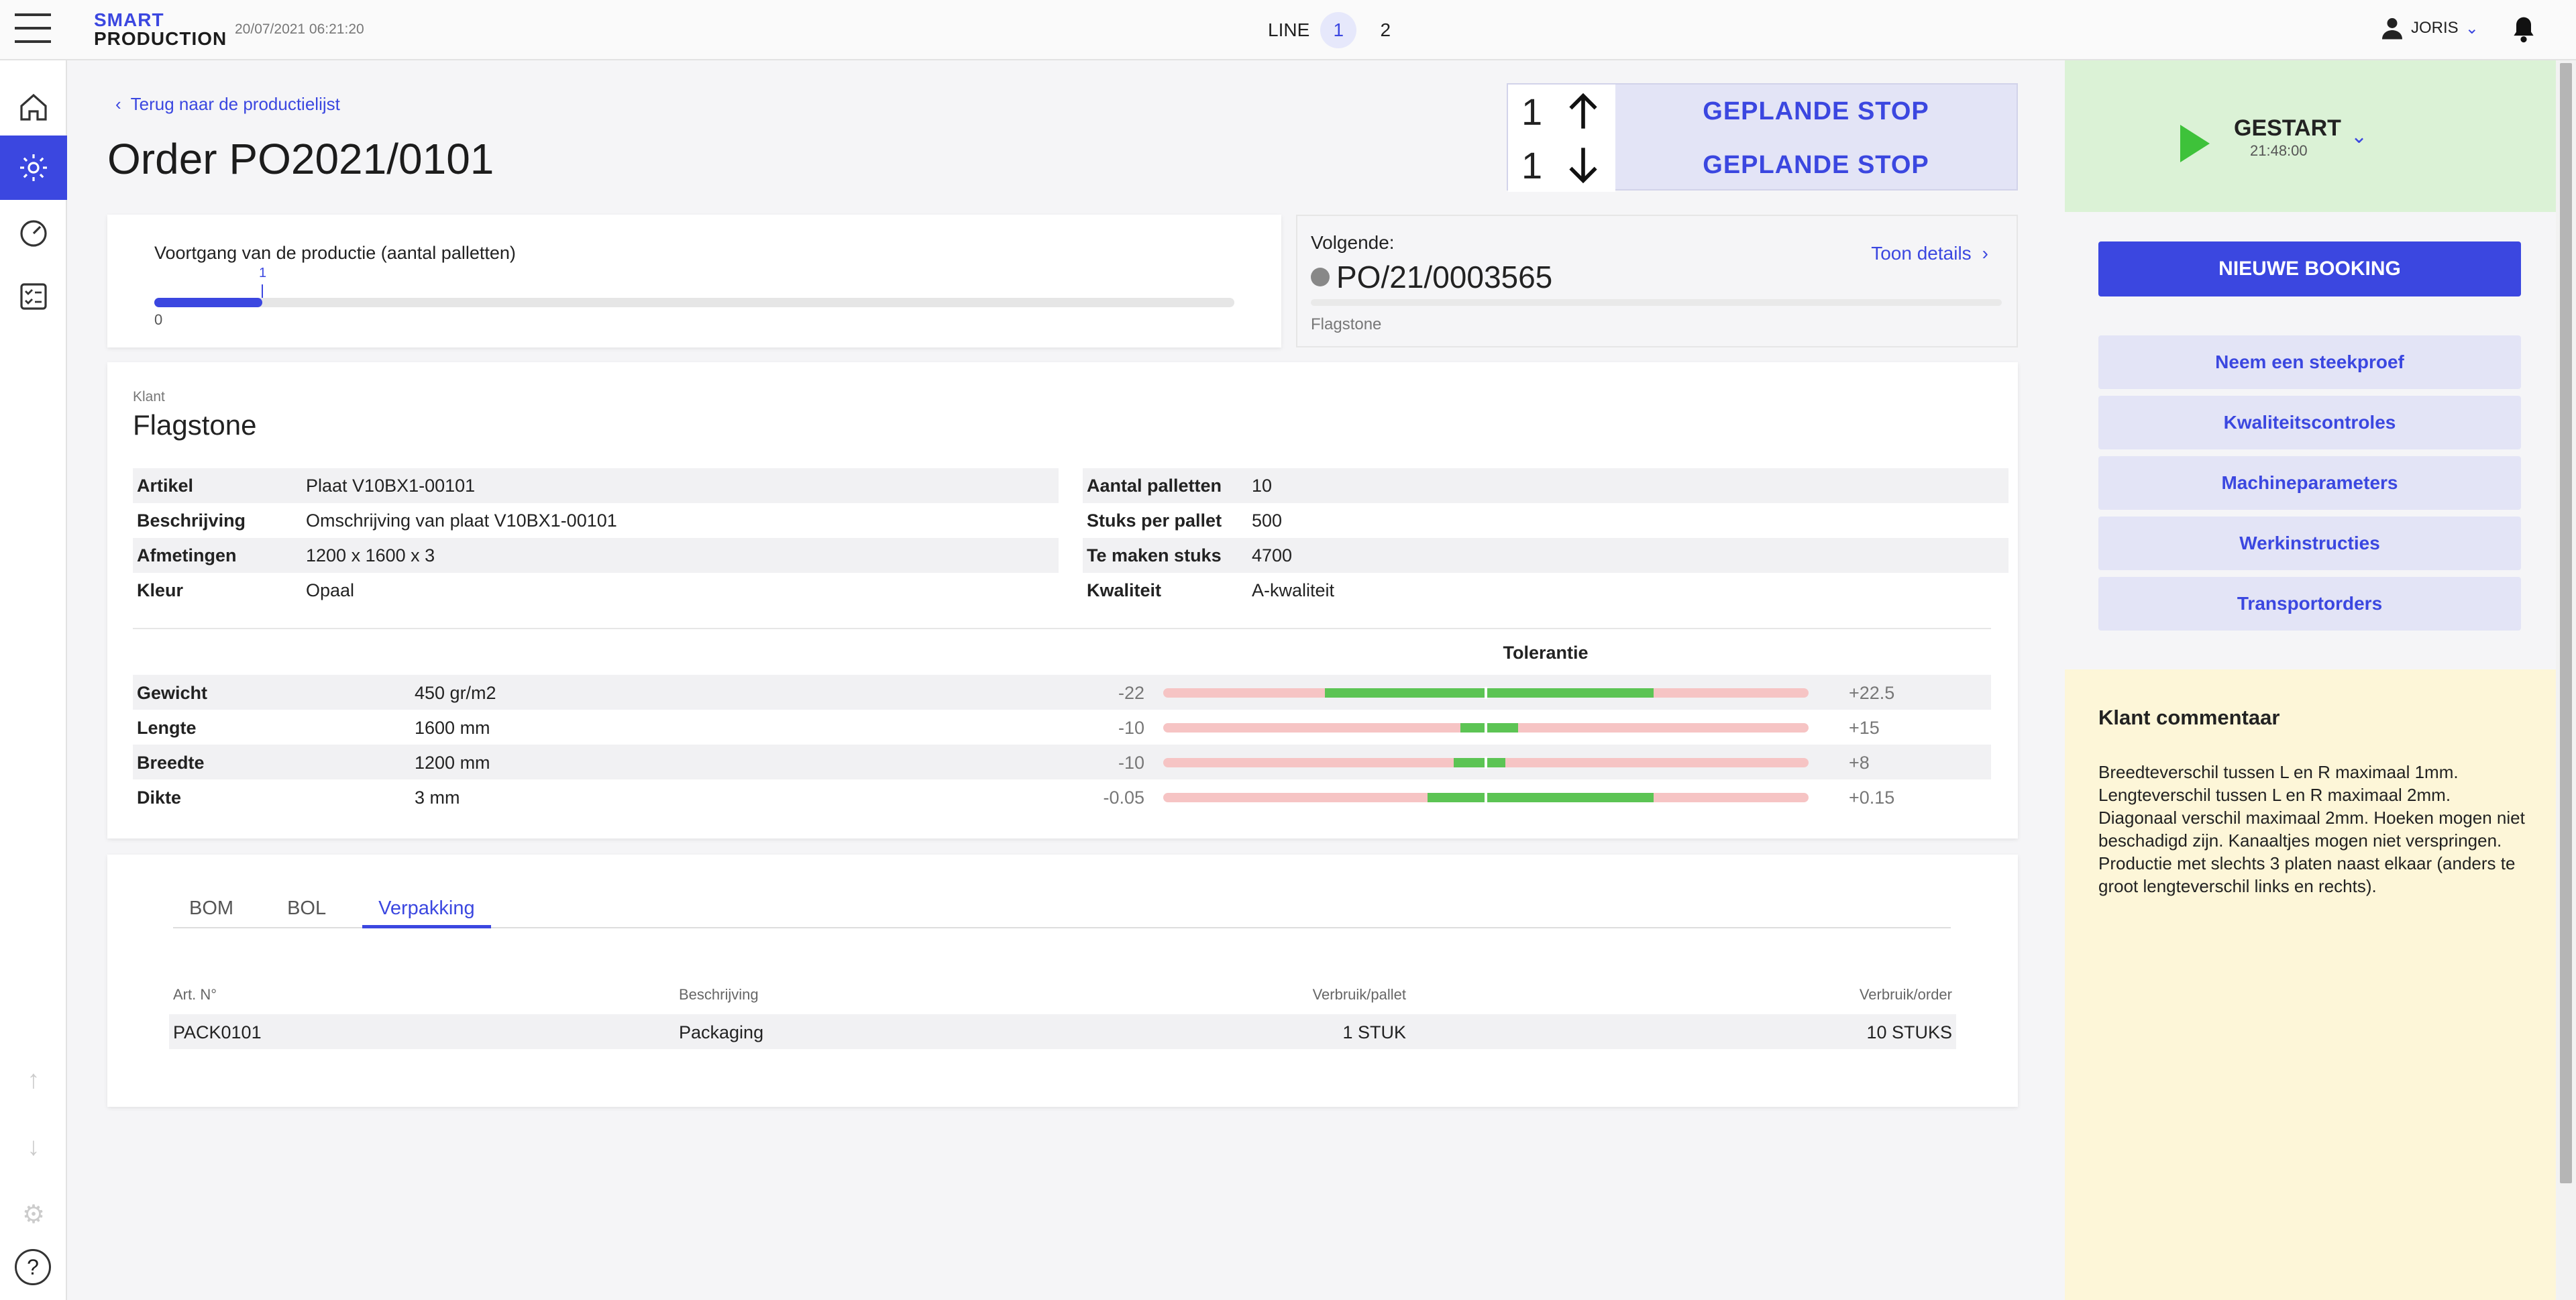 The width and height of the screenshot is (2576, 1300). What do you see at coordinates (33, 297) in the screenshot?
I see `checklist-icon` at bounding box center [33, 297].